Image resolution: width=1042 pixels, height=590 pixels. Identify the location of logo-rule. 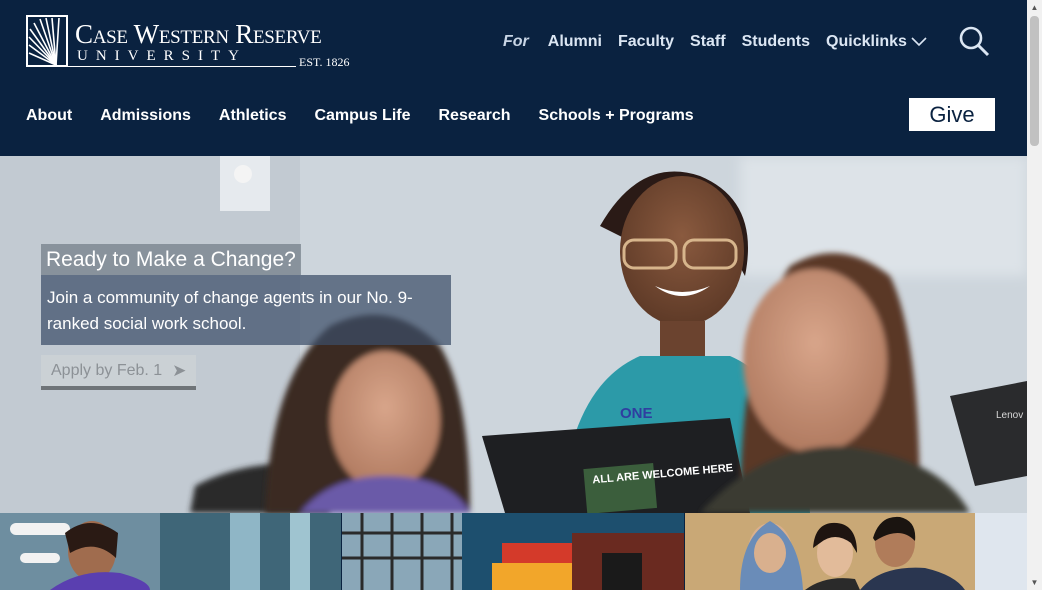
(161, 66).